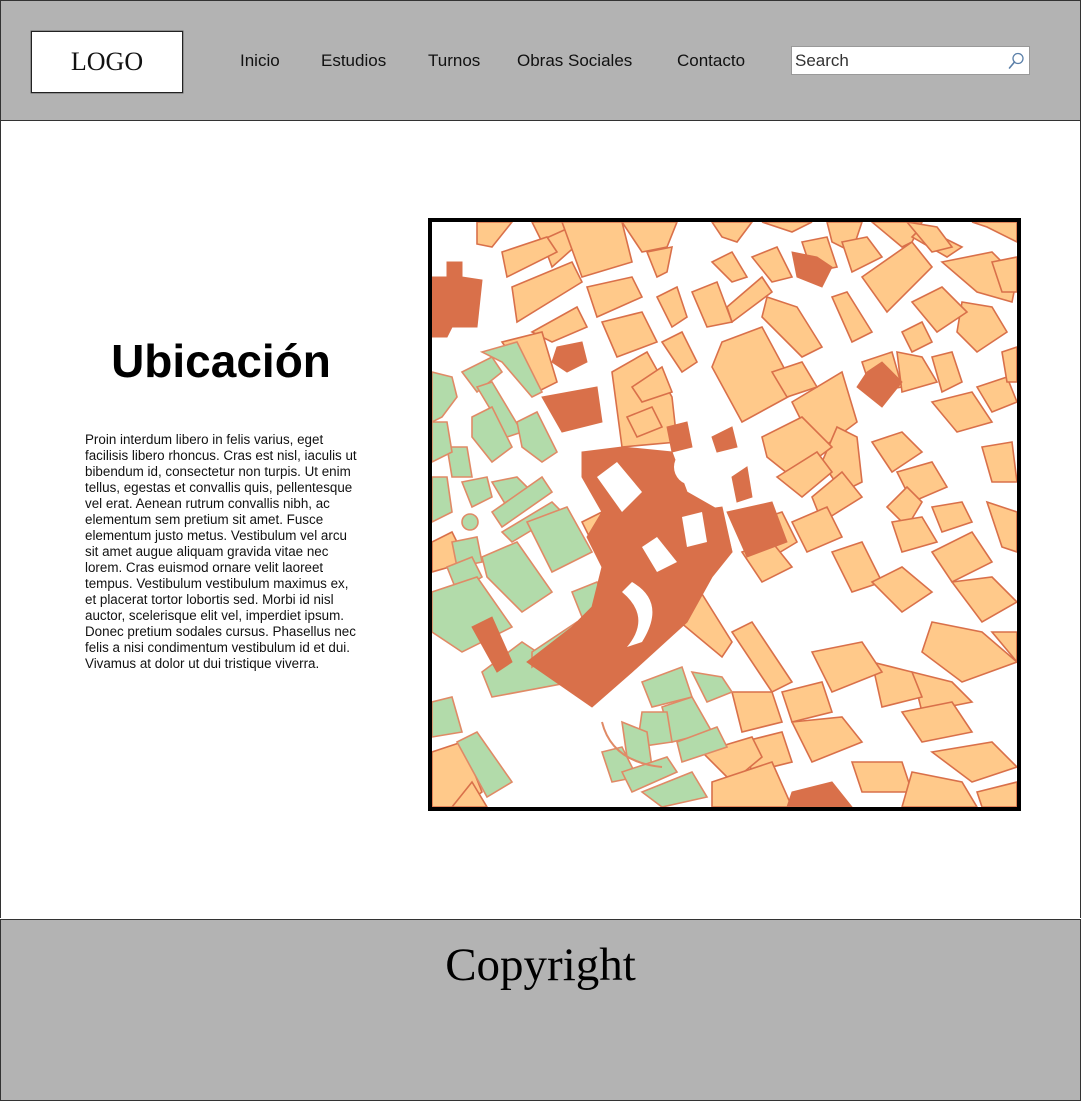  I want to click on copyright-text: Copyright, so click(540, 965).